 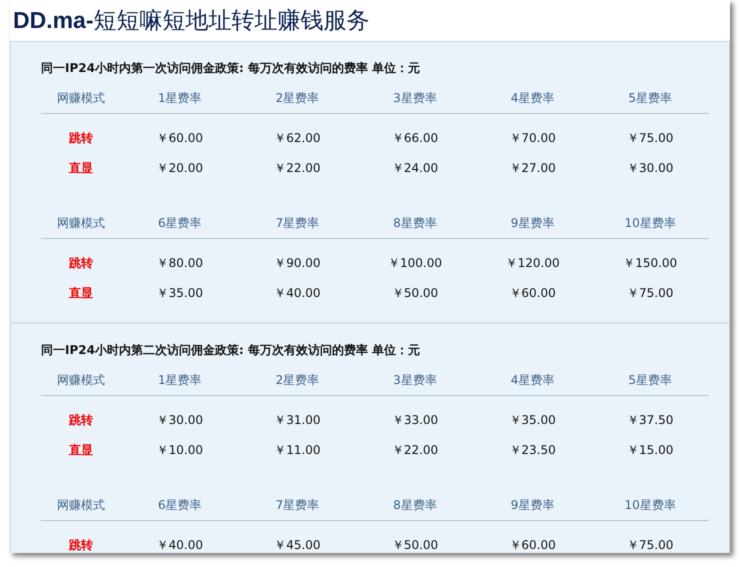 What do you see at coordinates (532, 450) in the screenshot?
I see `rate-cell: ￥23.50` at bounding box center [532, 450].